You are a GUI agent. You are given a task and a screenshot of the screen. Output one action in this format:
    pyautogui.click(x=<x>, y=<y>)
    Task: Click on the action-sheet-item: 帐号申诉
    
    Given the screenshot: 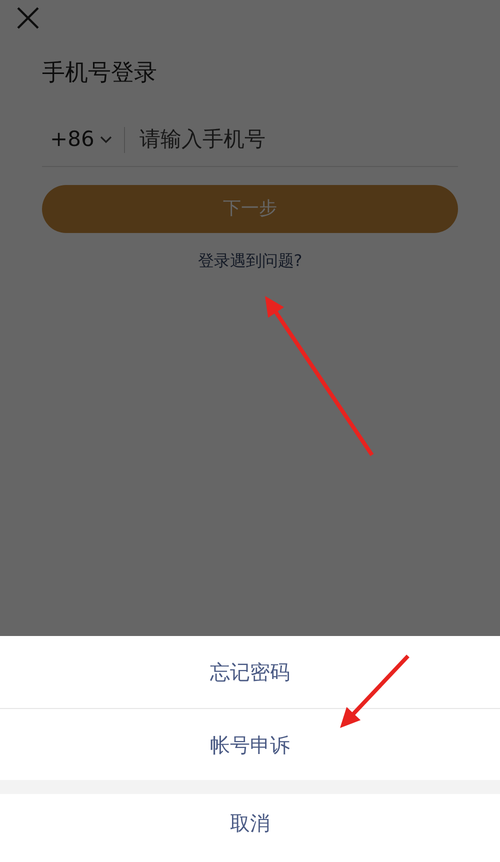 What is the action you would take?
    pyautogui.click(x=250, y=744)
    